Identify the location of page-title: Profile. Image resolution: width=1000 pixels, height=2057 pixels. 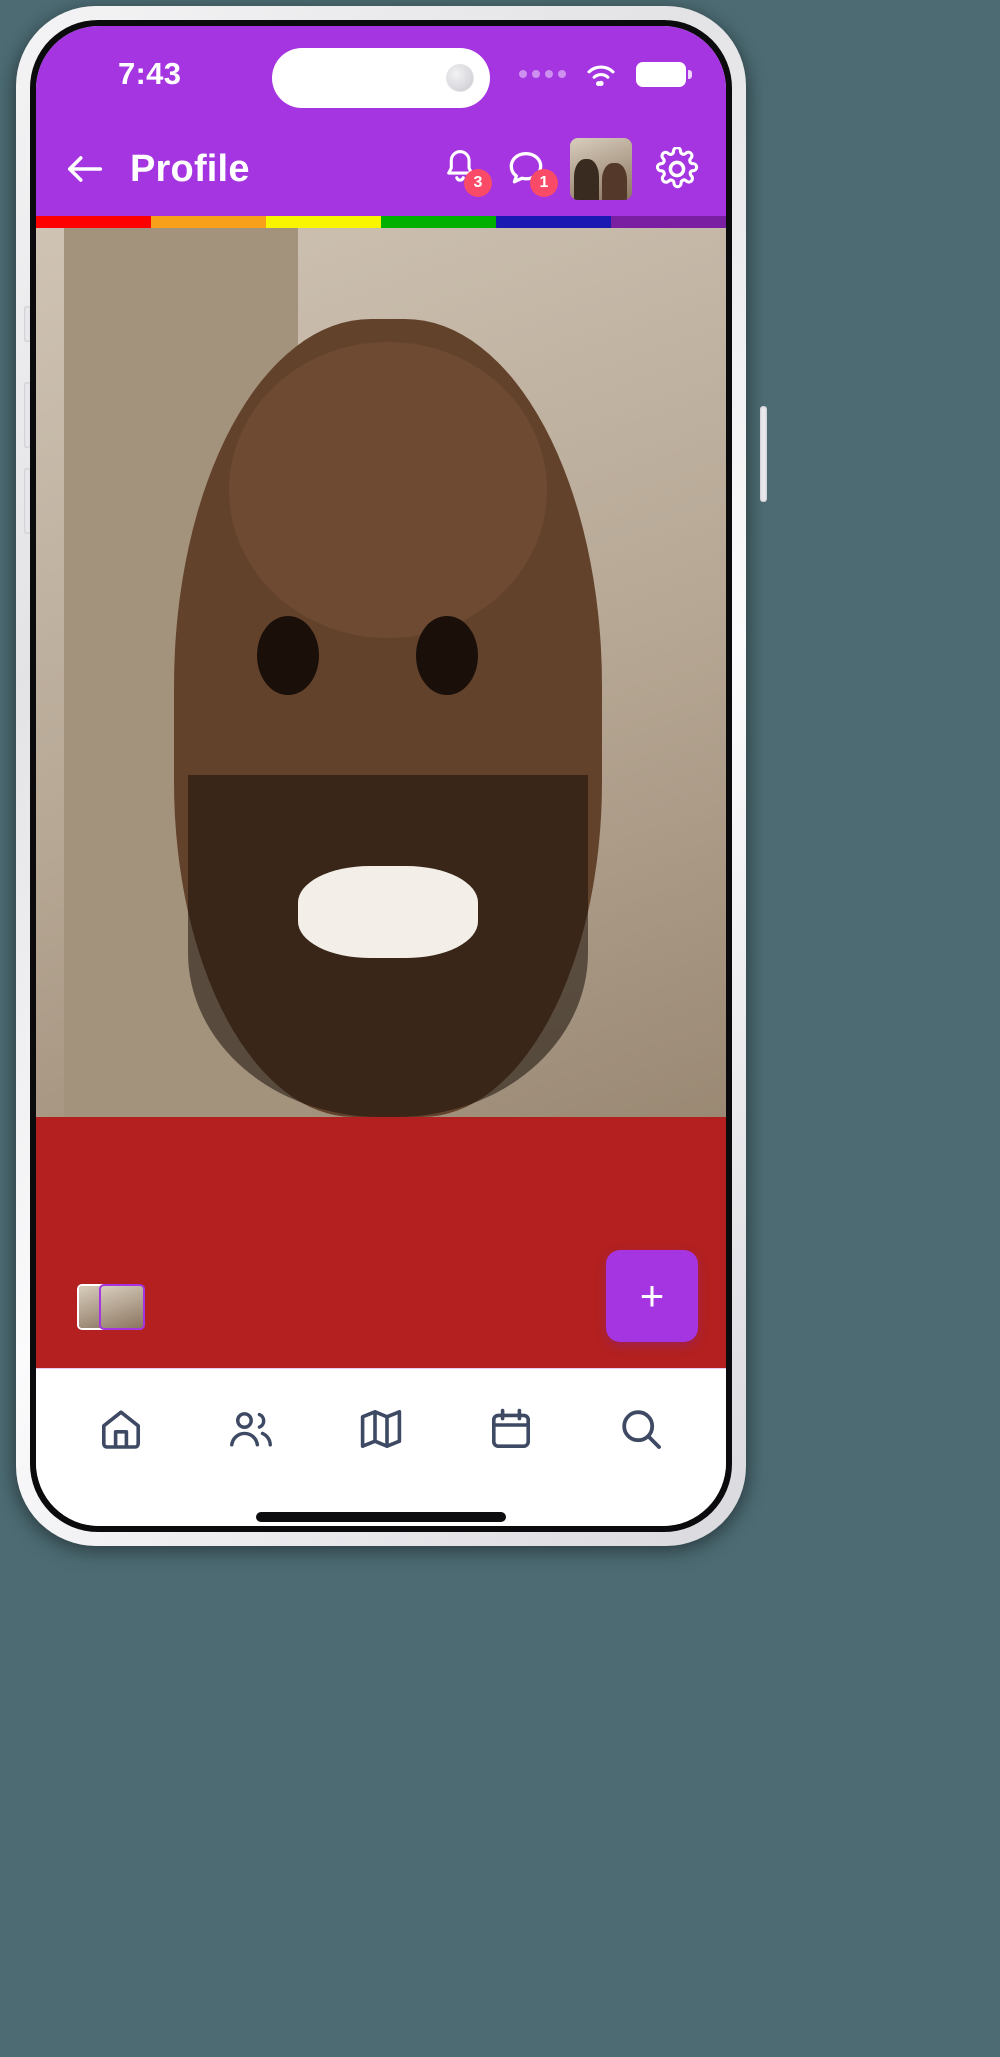
(190, 168).